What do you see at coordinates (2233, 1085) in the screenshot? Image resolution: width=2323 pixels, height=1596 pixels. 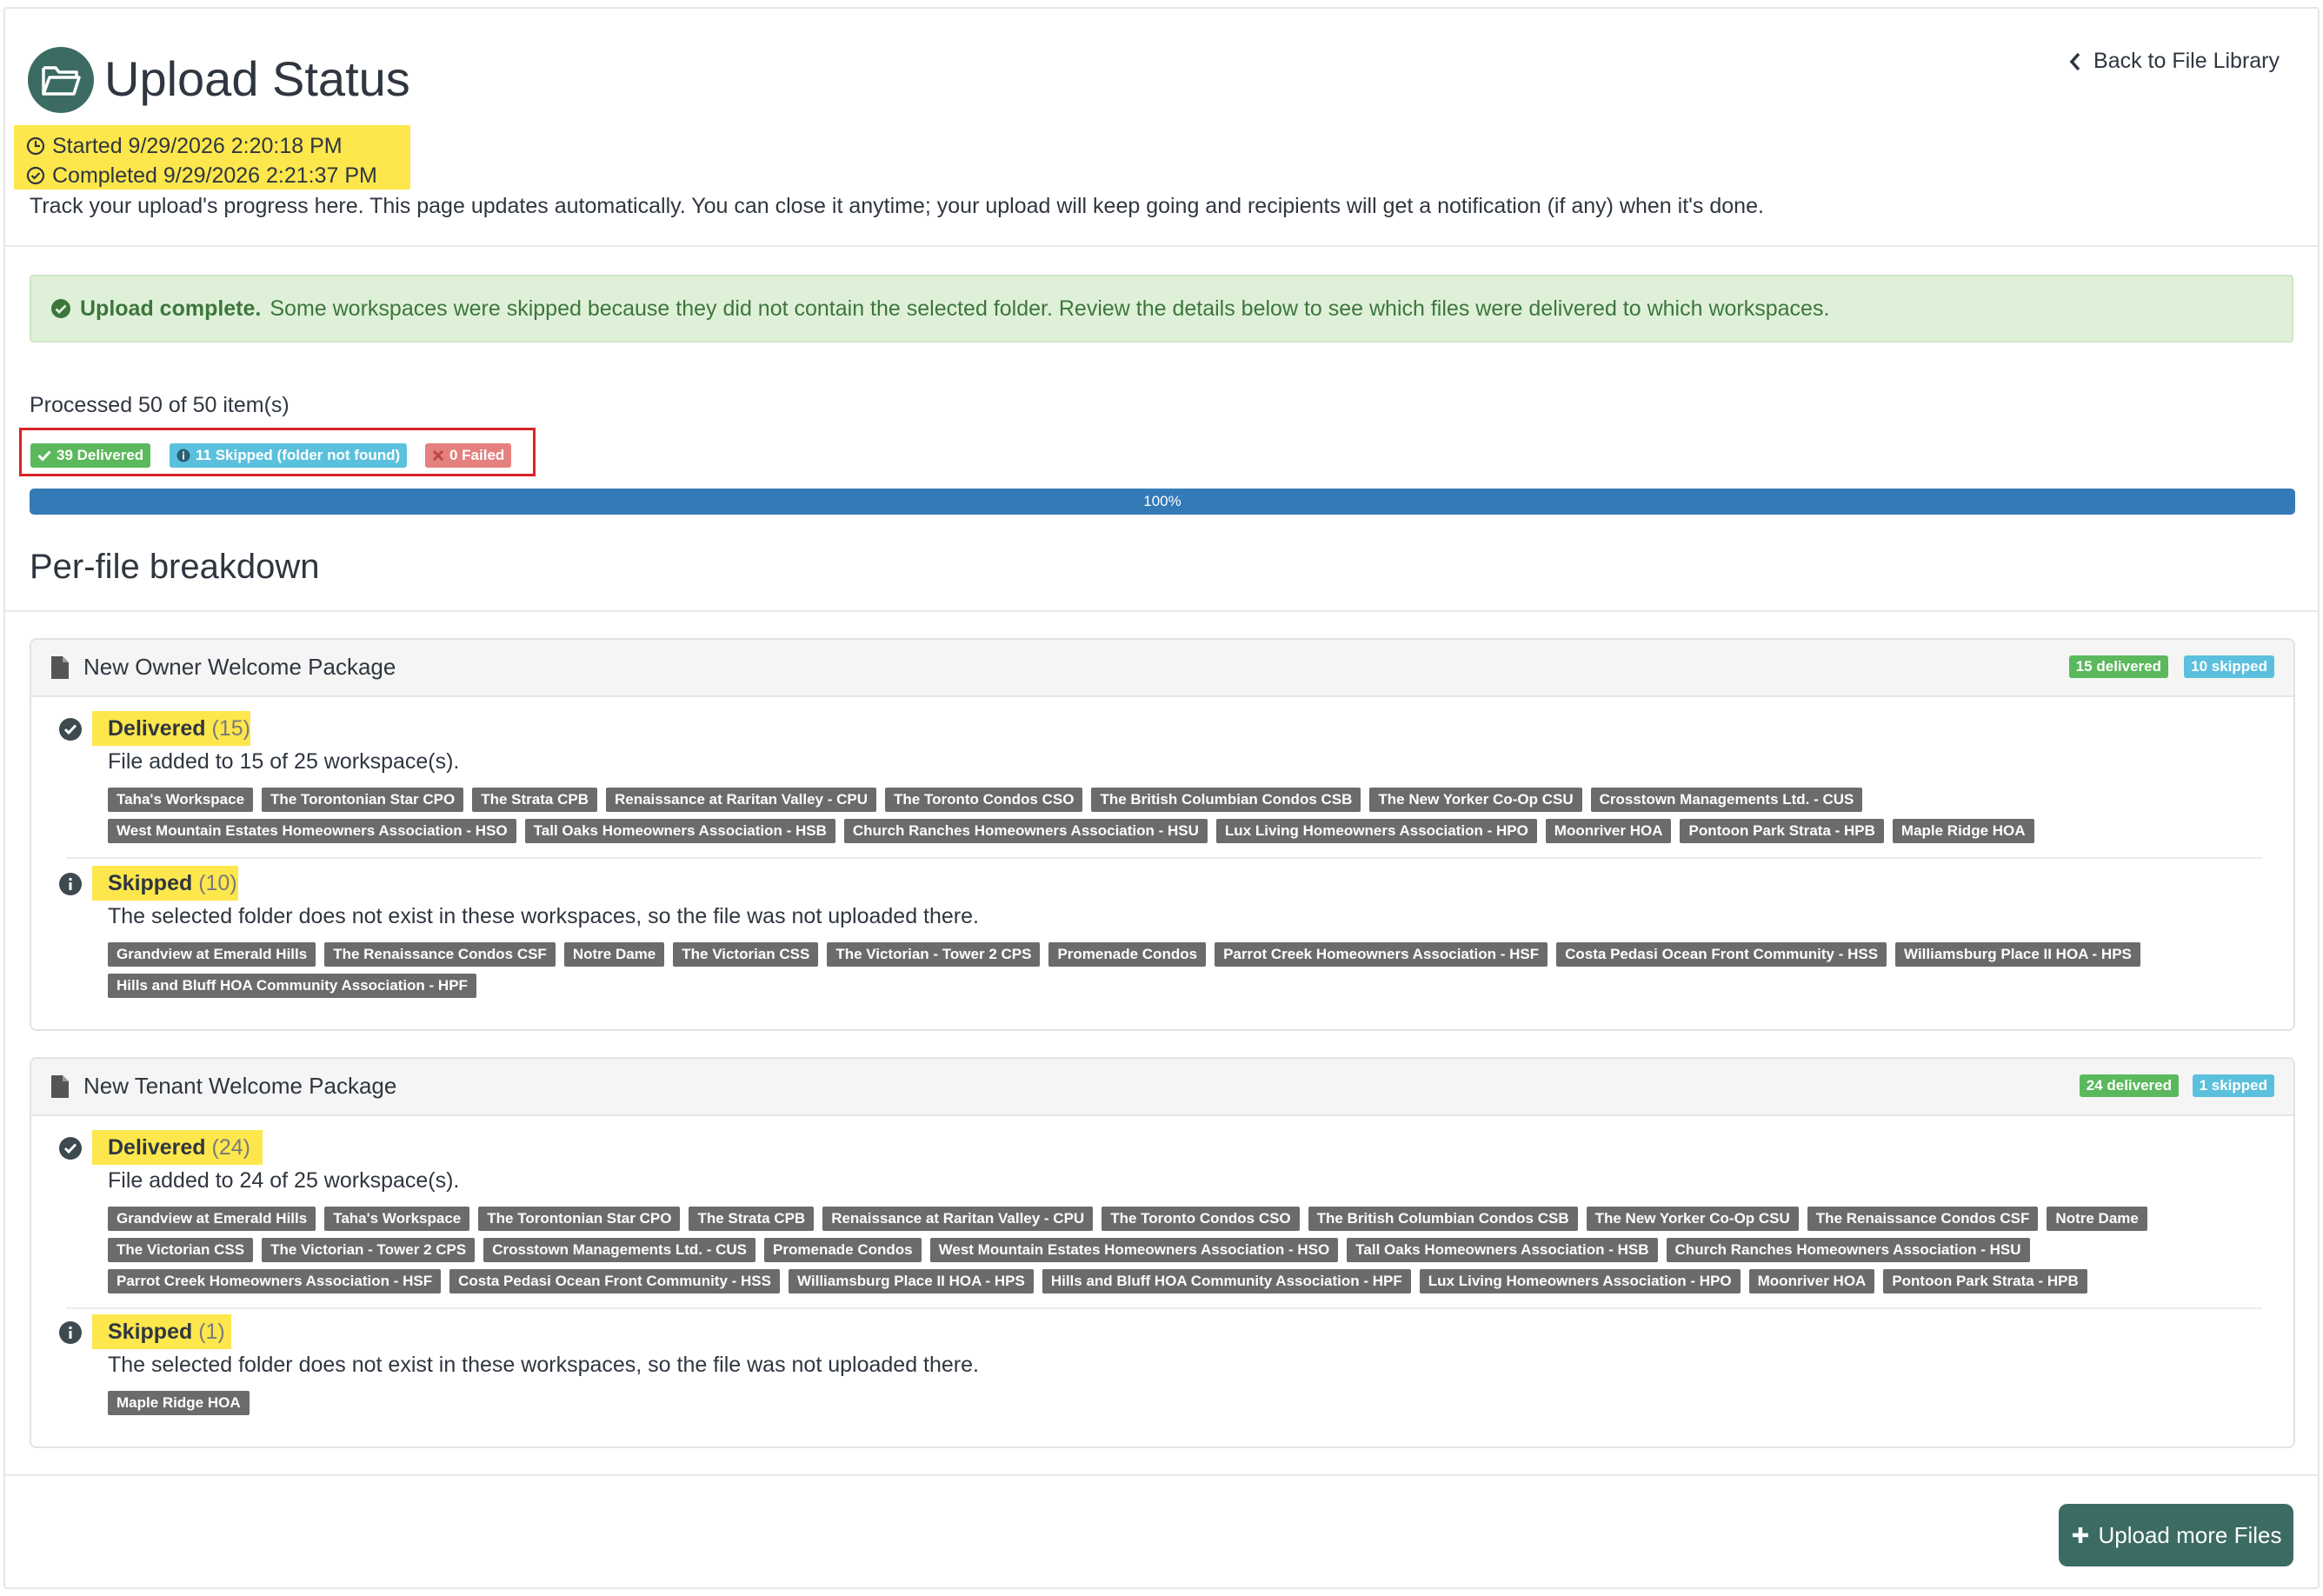 I see `file-skipped-badge: 1 skipped` at bounding box center [2233, 1085].